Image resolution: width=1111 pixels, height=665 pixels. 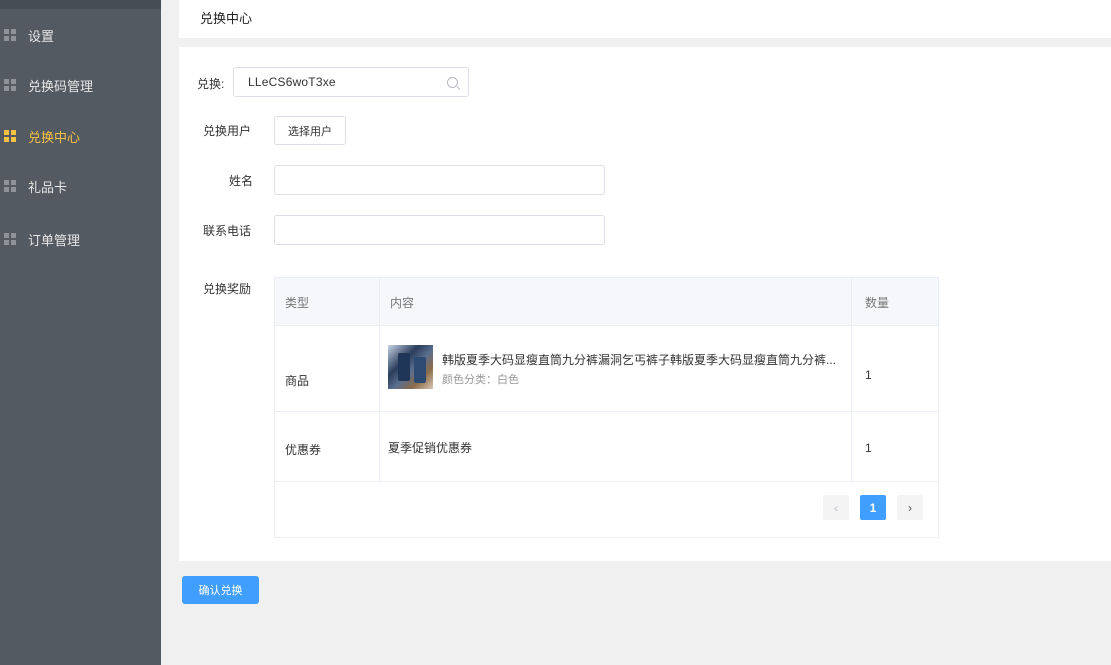 What do you see at coordinates (439, 230) in the screenshot?
I see `phone-field` at bounding box center [439, 230].